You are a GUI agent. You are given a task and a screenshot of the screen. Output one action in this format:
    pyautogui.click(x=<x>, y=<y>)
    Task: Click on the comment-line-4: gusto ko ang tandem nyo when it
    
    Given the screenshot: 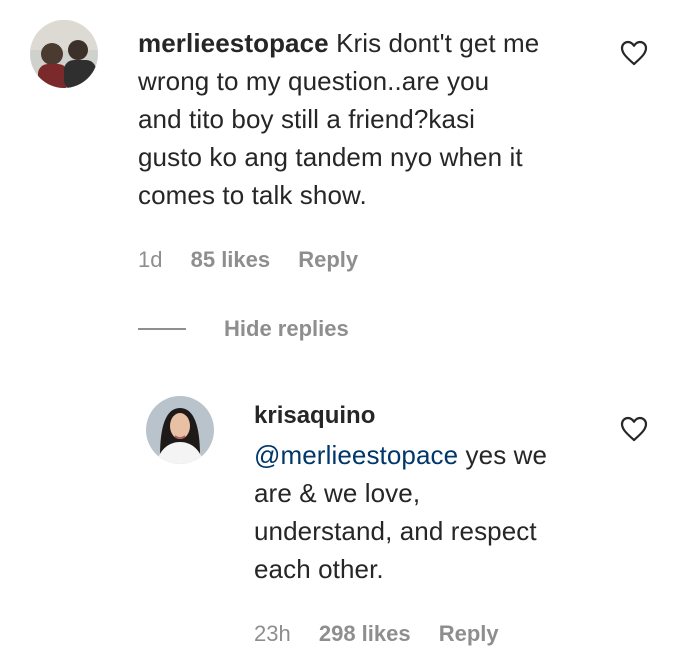 What is the action you would take?
    pyautogui.click(x=330, y=157)
    